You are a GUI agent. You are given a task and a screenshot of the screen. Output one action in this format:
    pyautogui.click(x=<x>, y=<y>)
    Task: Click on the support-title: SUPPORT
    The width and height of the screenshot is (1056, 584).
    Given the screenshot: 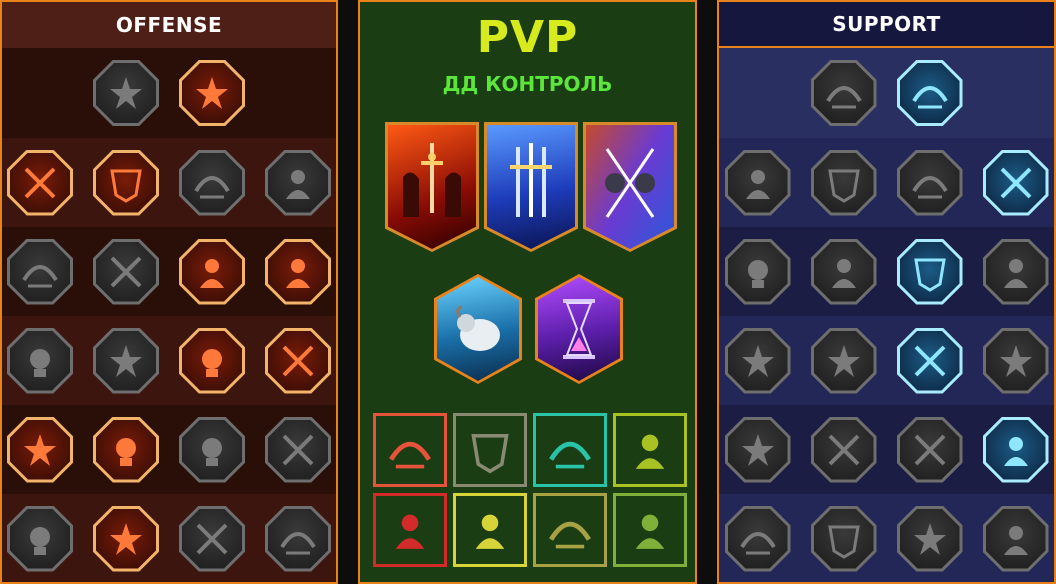 What is the action you would take?
    pyautogui.click(x=886, y=25)
    